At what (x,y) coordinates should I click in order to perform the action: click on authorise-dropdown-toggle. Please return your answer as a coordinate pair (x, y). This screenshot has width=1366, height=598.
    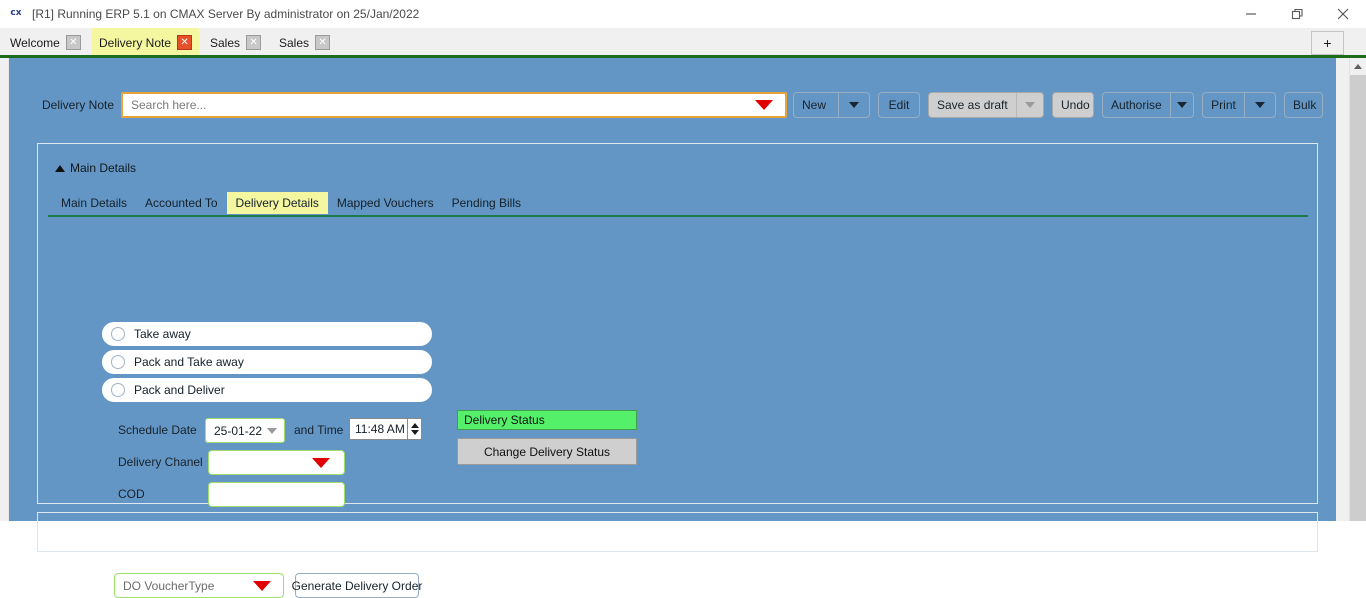
    Looking at the image, I should click on (1181, 105).